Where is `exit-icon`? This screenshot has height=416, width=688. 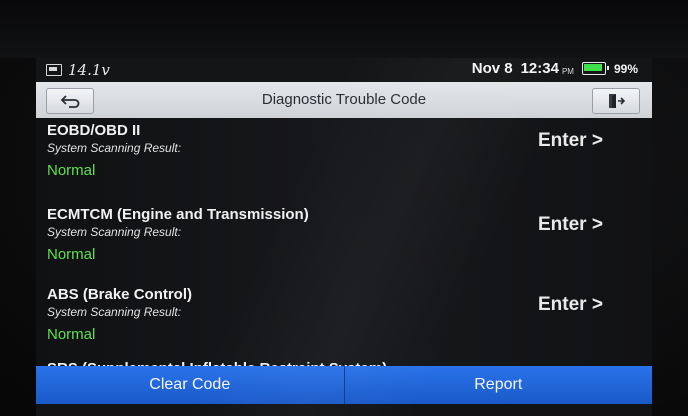
exit-icon is located at coordinates (617, 101).